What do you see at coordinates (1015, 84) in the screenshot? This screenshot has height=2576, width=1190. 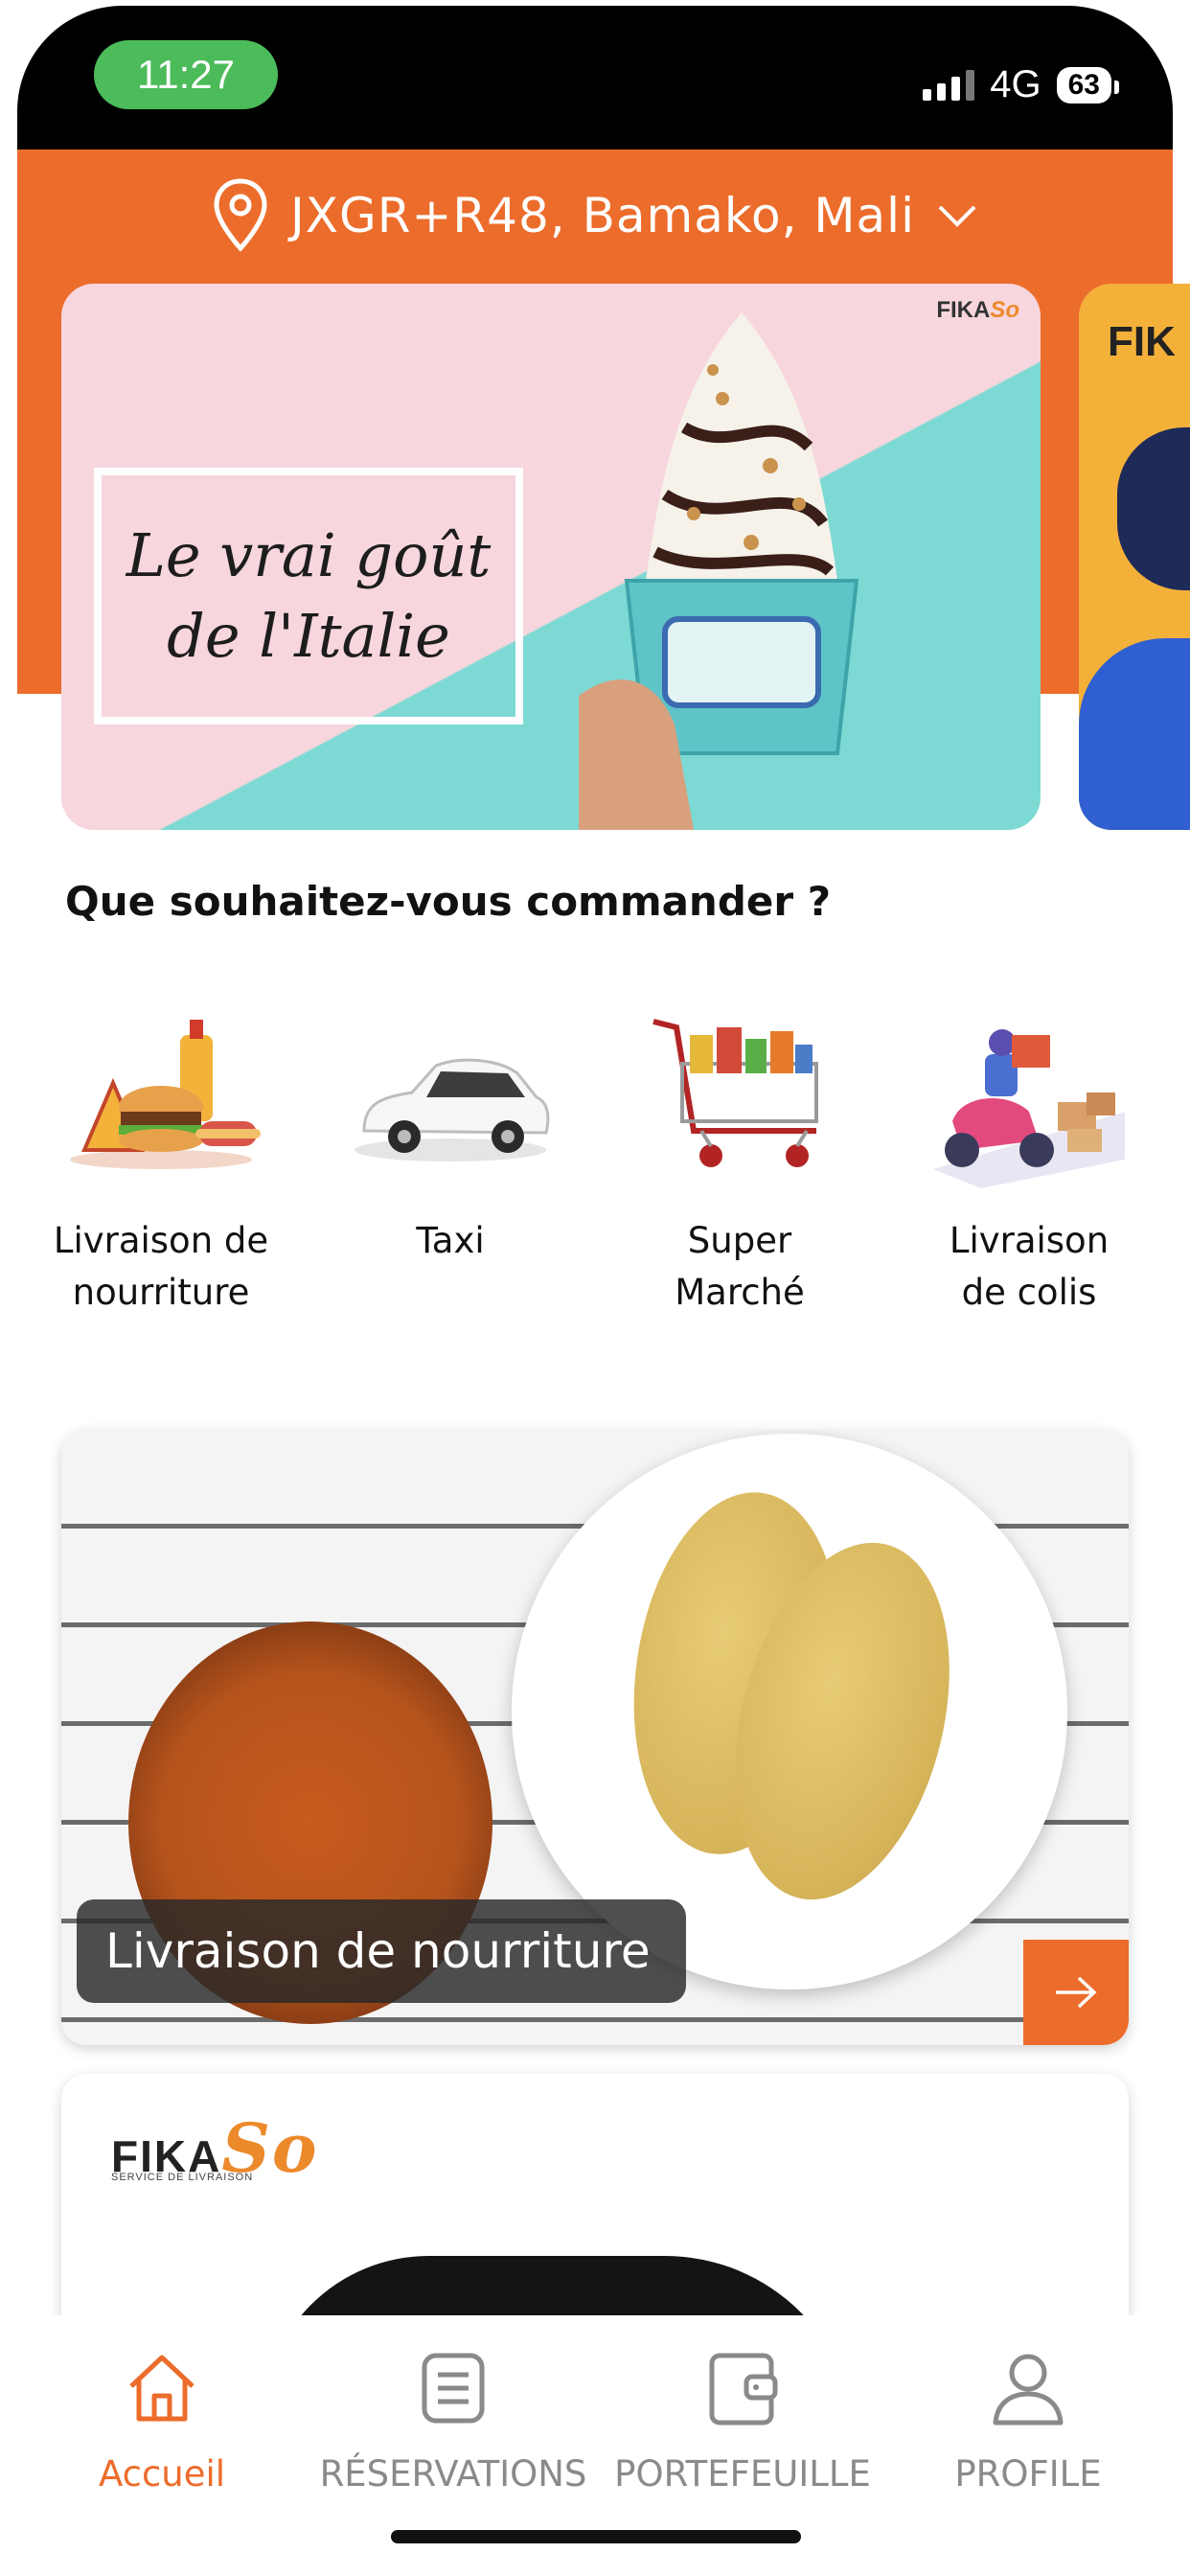 I see `network-label: 4G` at bounding box center [1015, 84].